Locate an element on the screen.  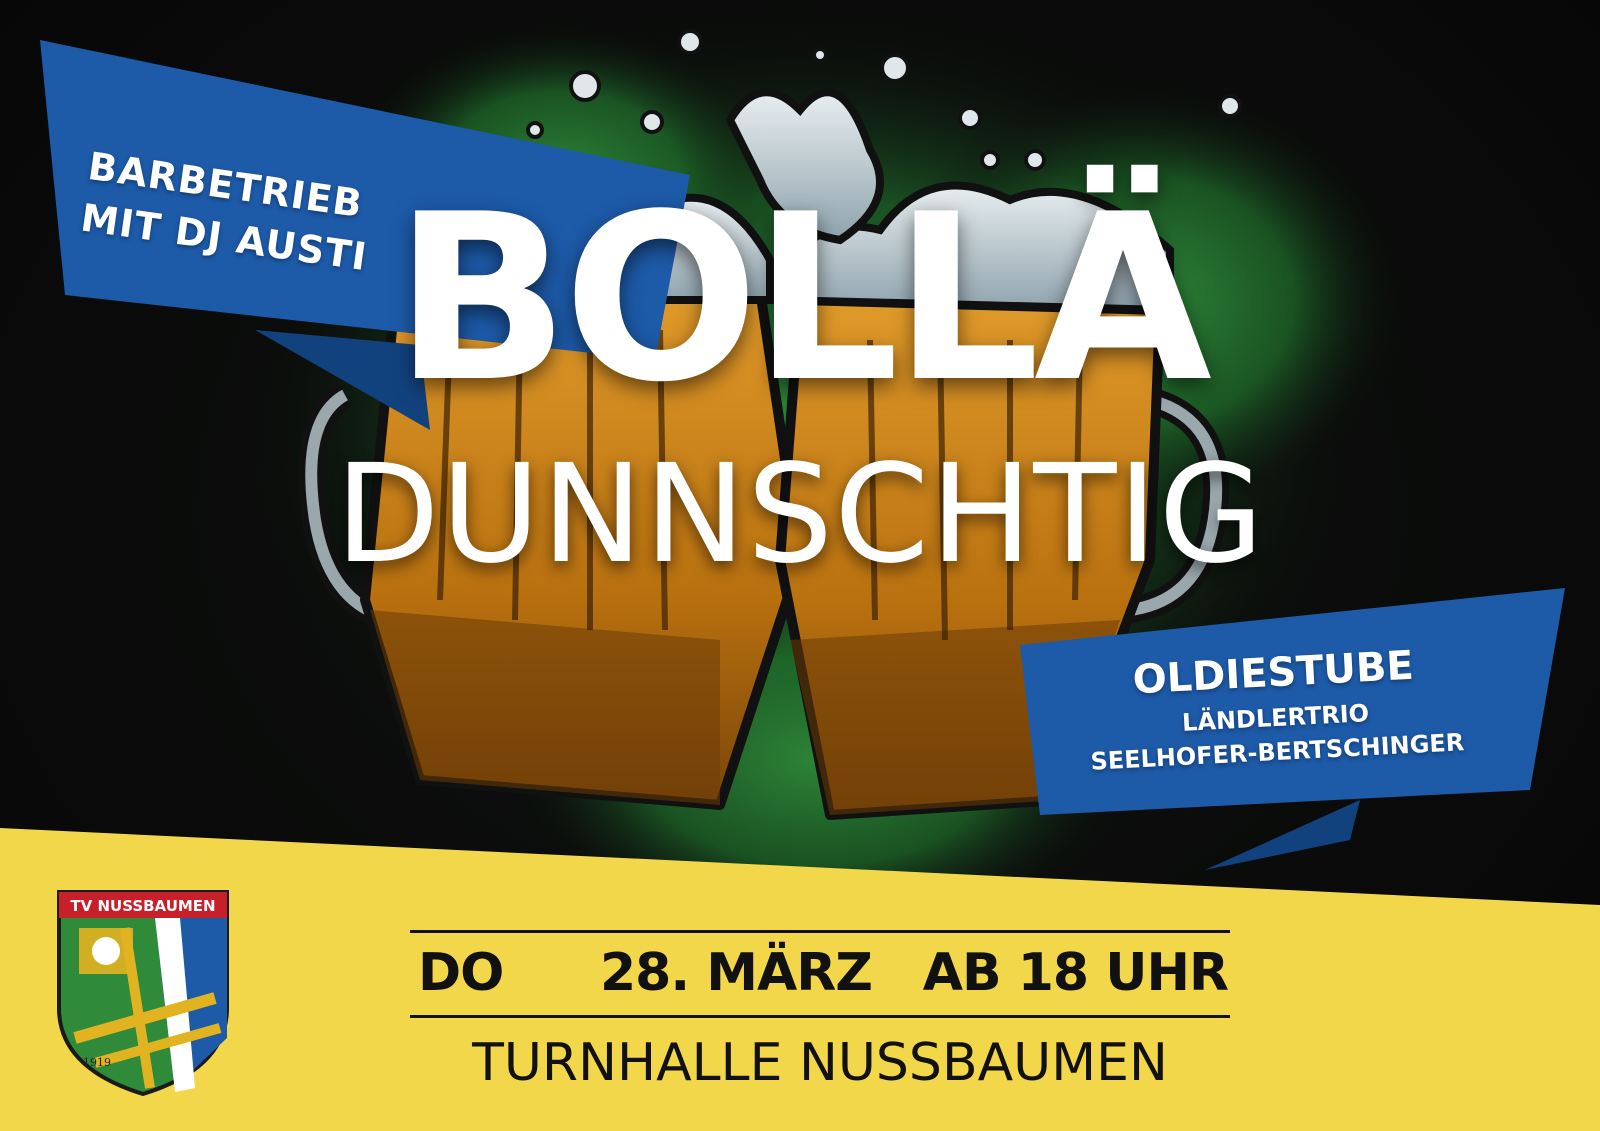
divider-bottom is located at coordinates (820, 1016).